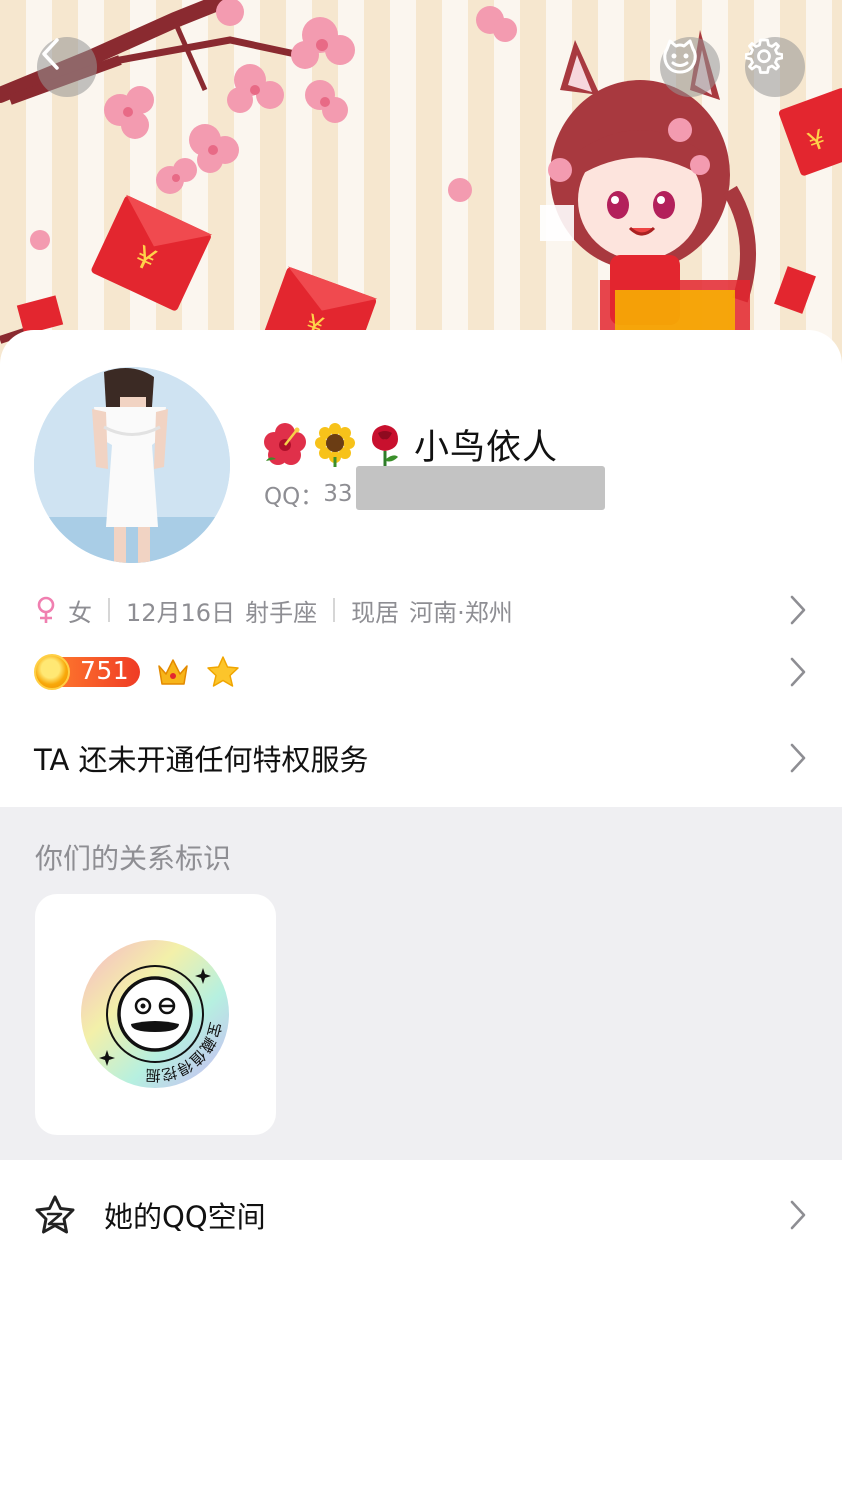 This screenshot has height=1500, width=842. What do you see at coordinates (285, 444) in the screenshot?
I see `hibiscus-icon` at bounding box center [285, 444].